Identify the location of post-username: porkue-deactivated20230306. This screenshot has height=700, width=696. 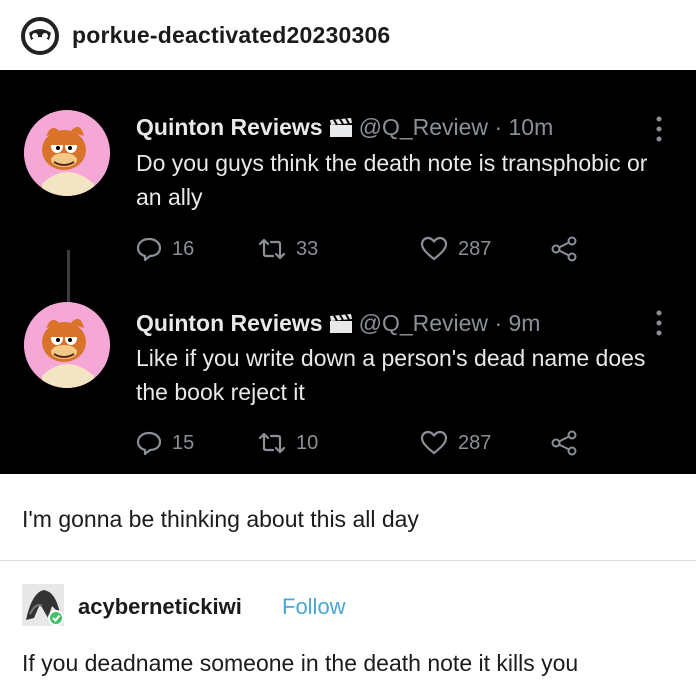
(231, 35).